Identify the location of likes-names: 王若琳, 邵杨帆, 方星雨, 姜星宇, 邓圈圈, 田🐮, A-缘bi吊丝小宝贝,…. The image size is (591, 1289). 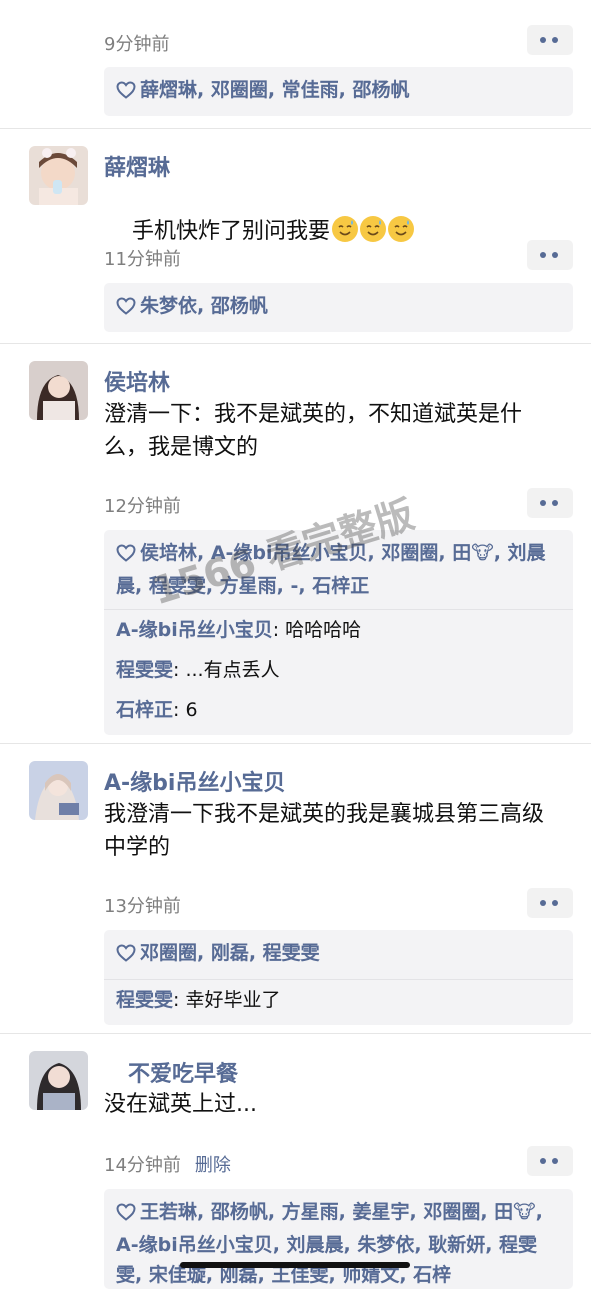
(329, 1243).